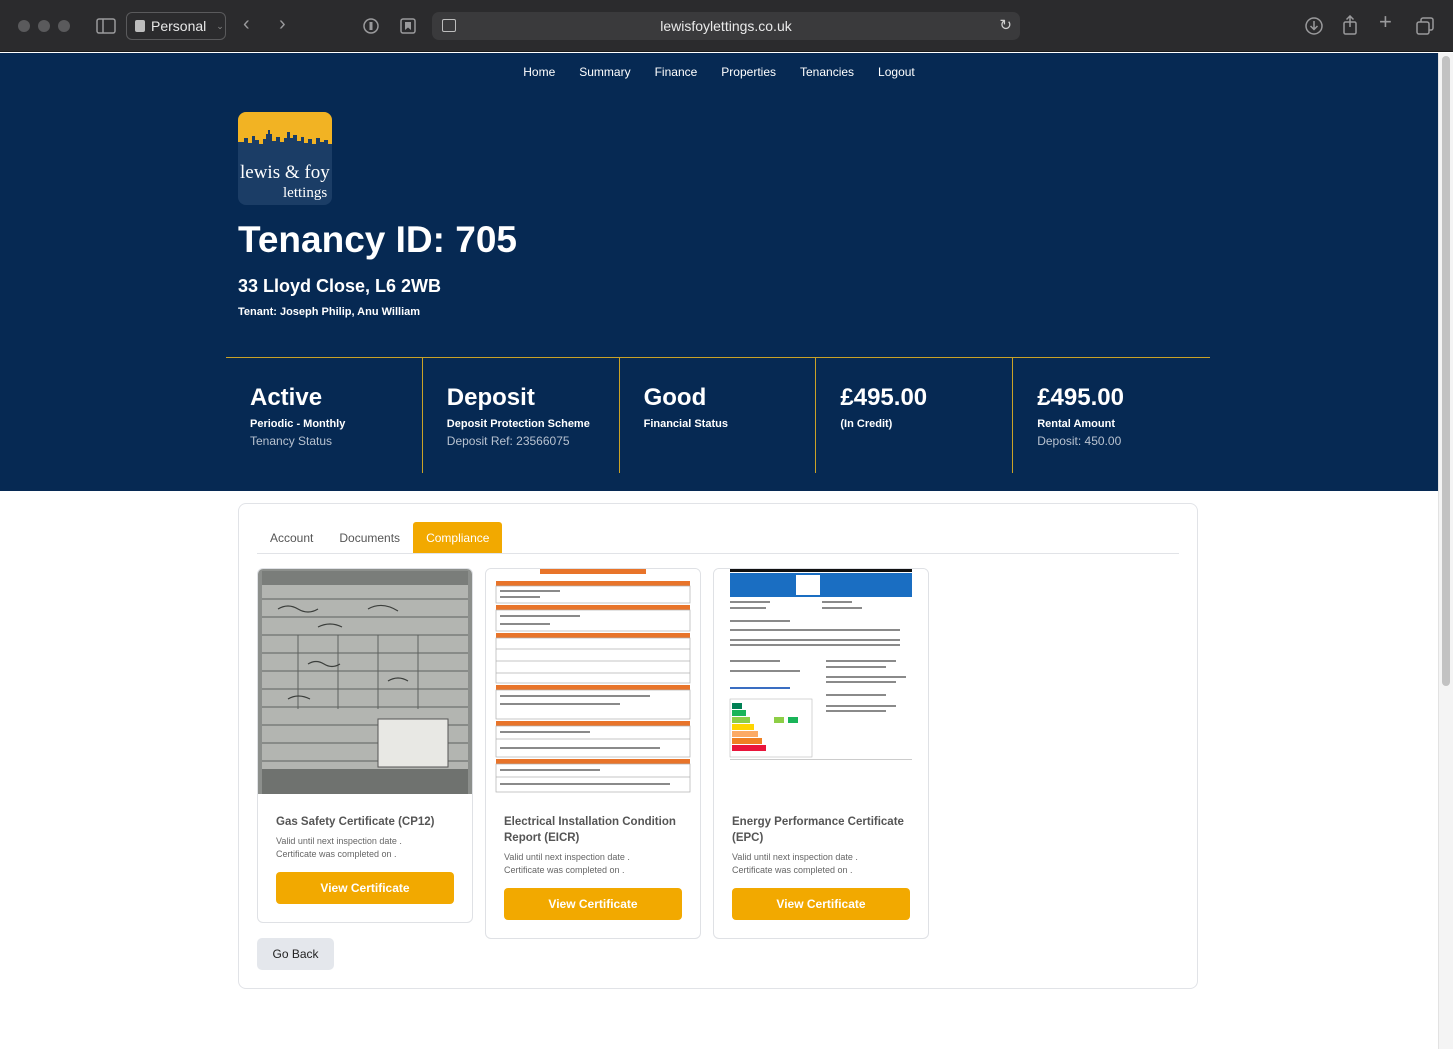 Image resolution: width=1453 pixels, height=1049 pixels. Describe the element at coordinates (1385, 22) in the screenshot. I see `new-tab-icon: +` at that location.